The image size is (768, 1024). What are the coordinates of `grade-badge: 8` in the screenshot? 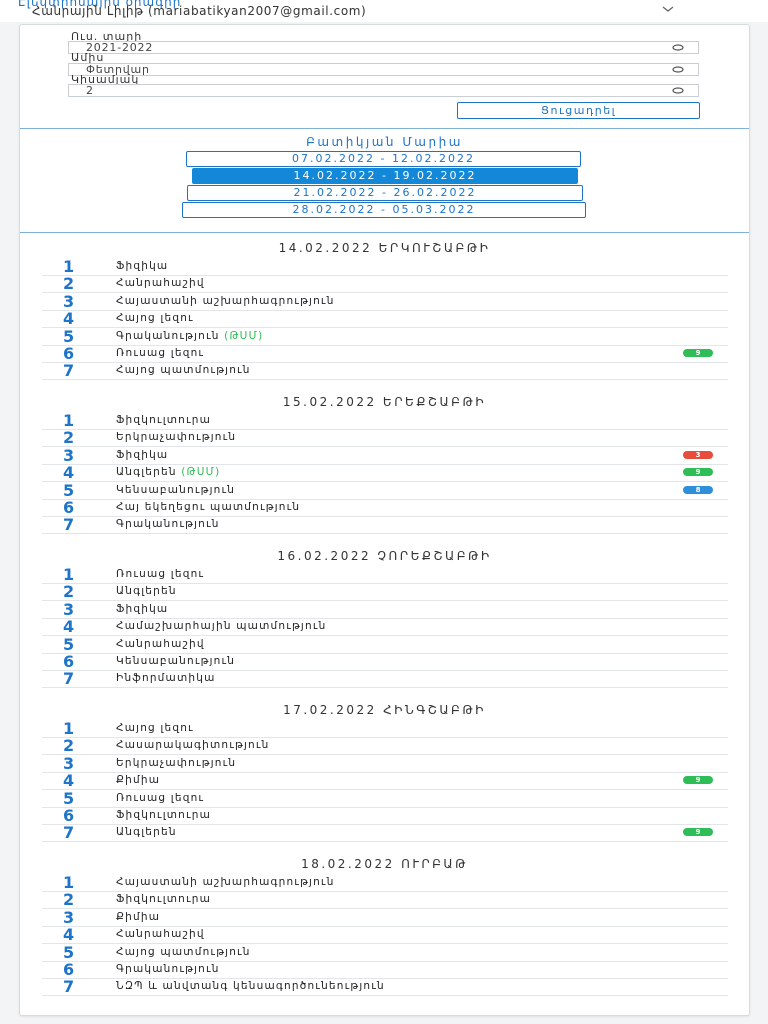 It's located at (698, 489).